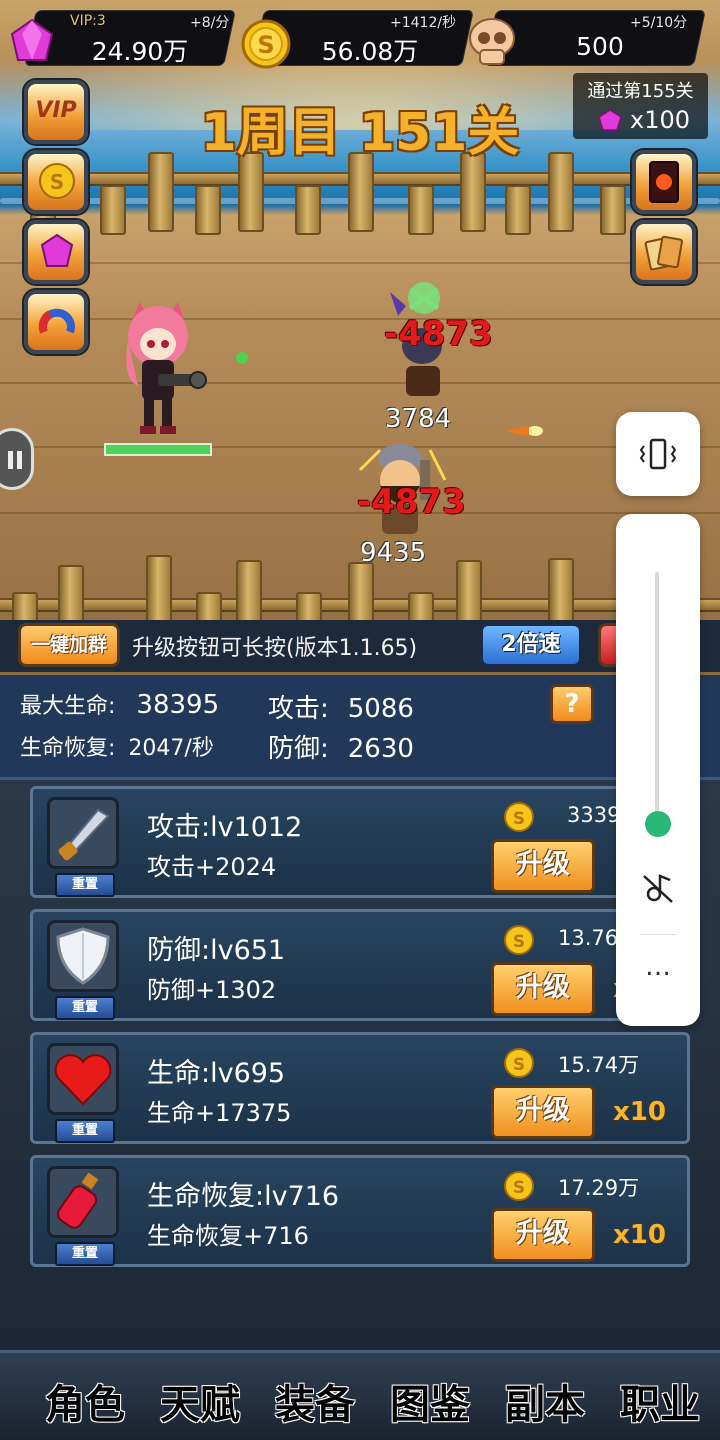 The height and width of the screenshot is (1440, 720). Describe the element at coordinates (370, 51) in the screenshot. I see `coin-value: 56.08万` at that location.